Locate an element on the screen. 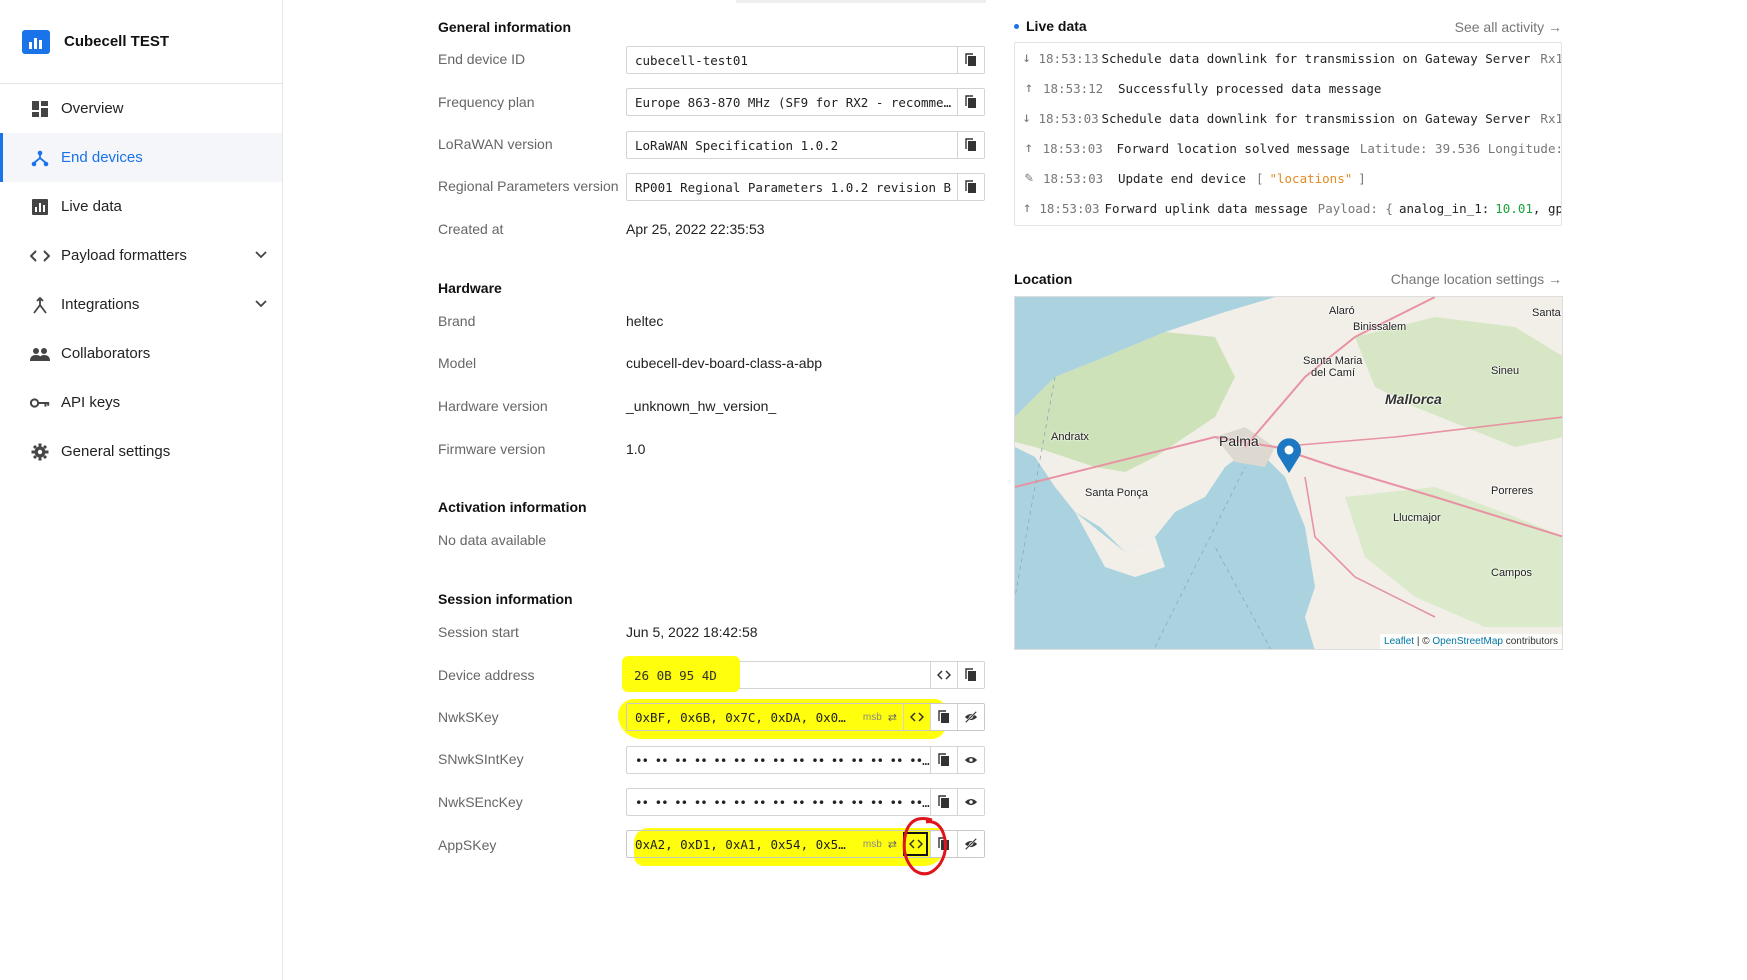  event-details: Latitude: 39.536 Longitude: is located at coordinates (1460, 148).